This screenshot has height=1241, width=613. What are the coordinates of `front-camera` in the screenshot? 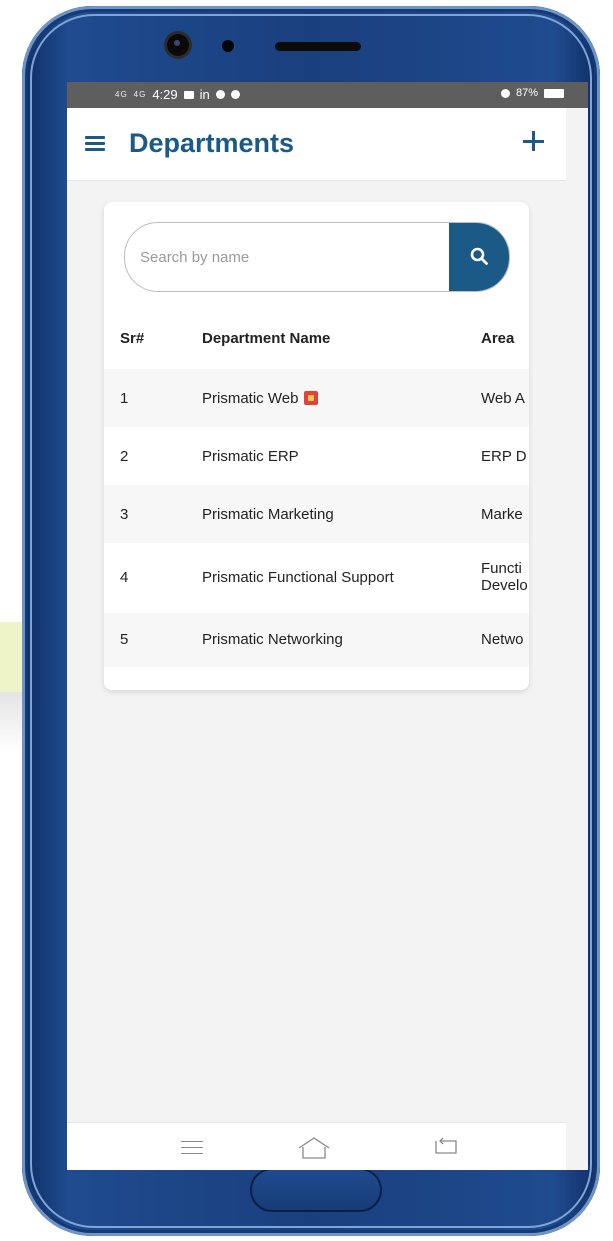 It's located at (178, 45).